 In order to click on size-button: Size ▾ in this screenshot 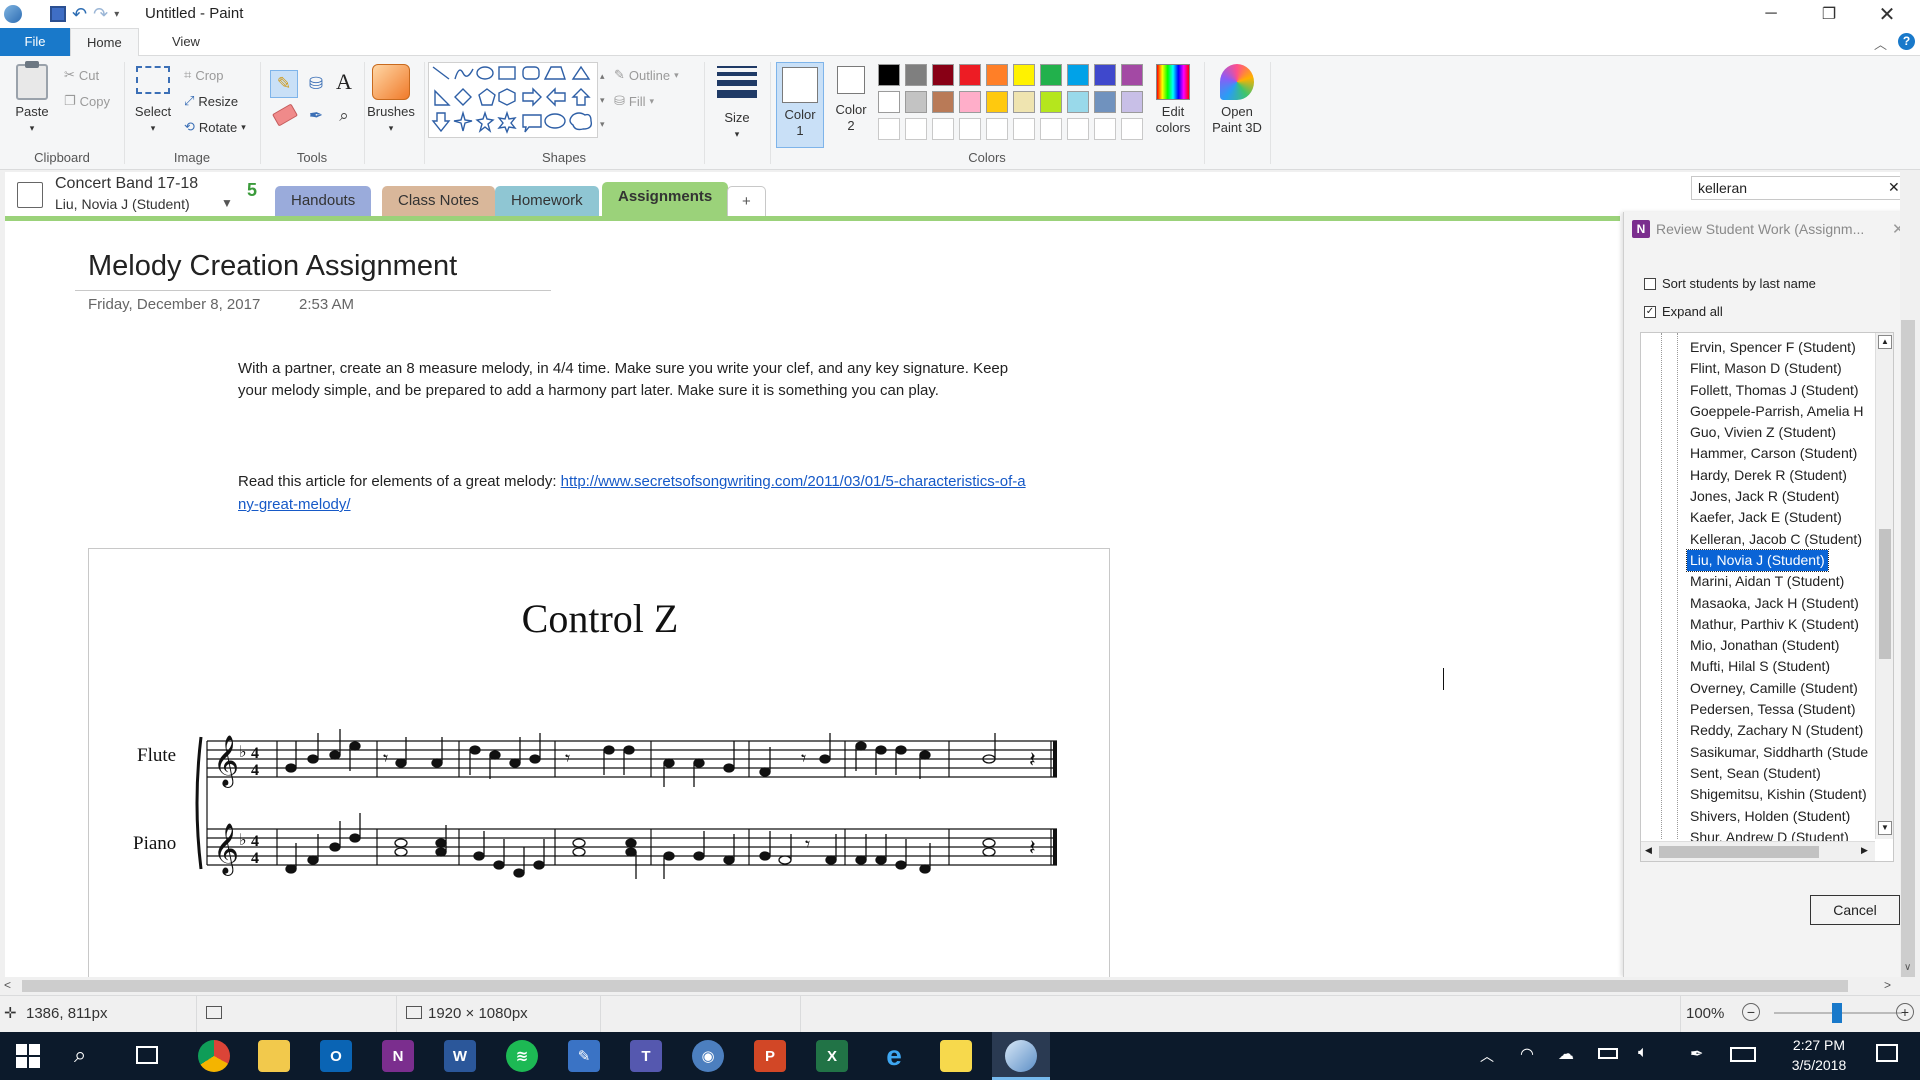, I will do `click(737, 104)`.